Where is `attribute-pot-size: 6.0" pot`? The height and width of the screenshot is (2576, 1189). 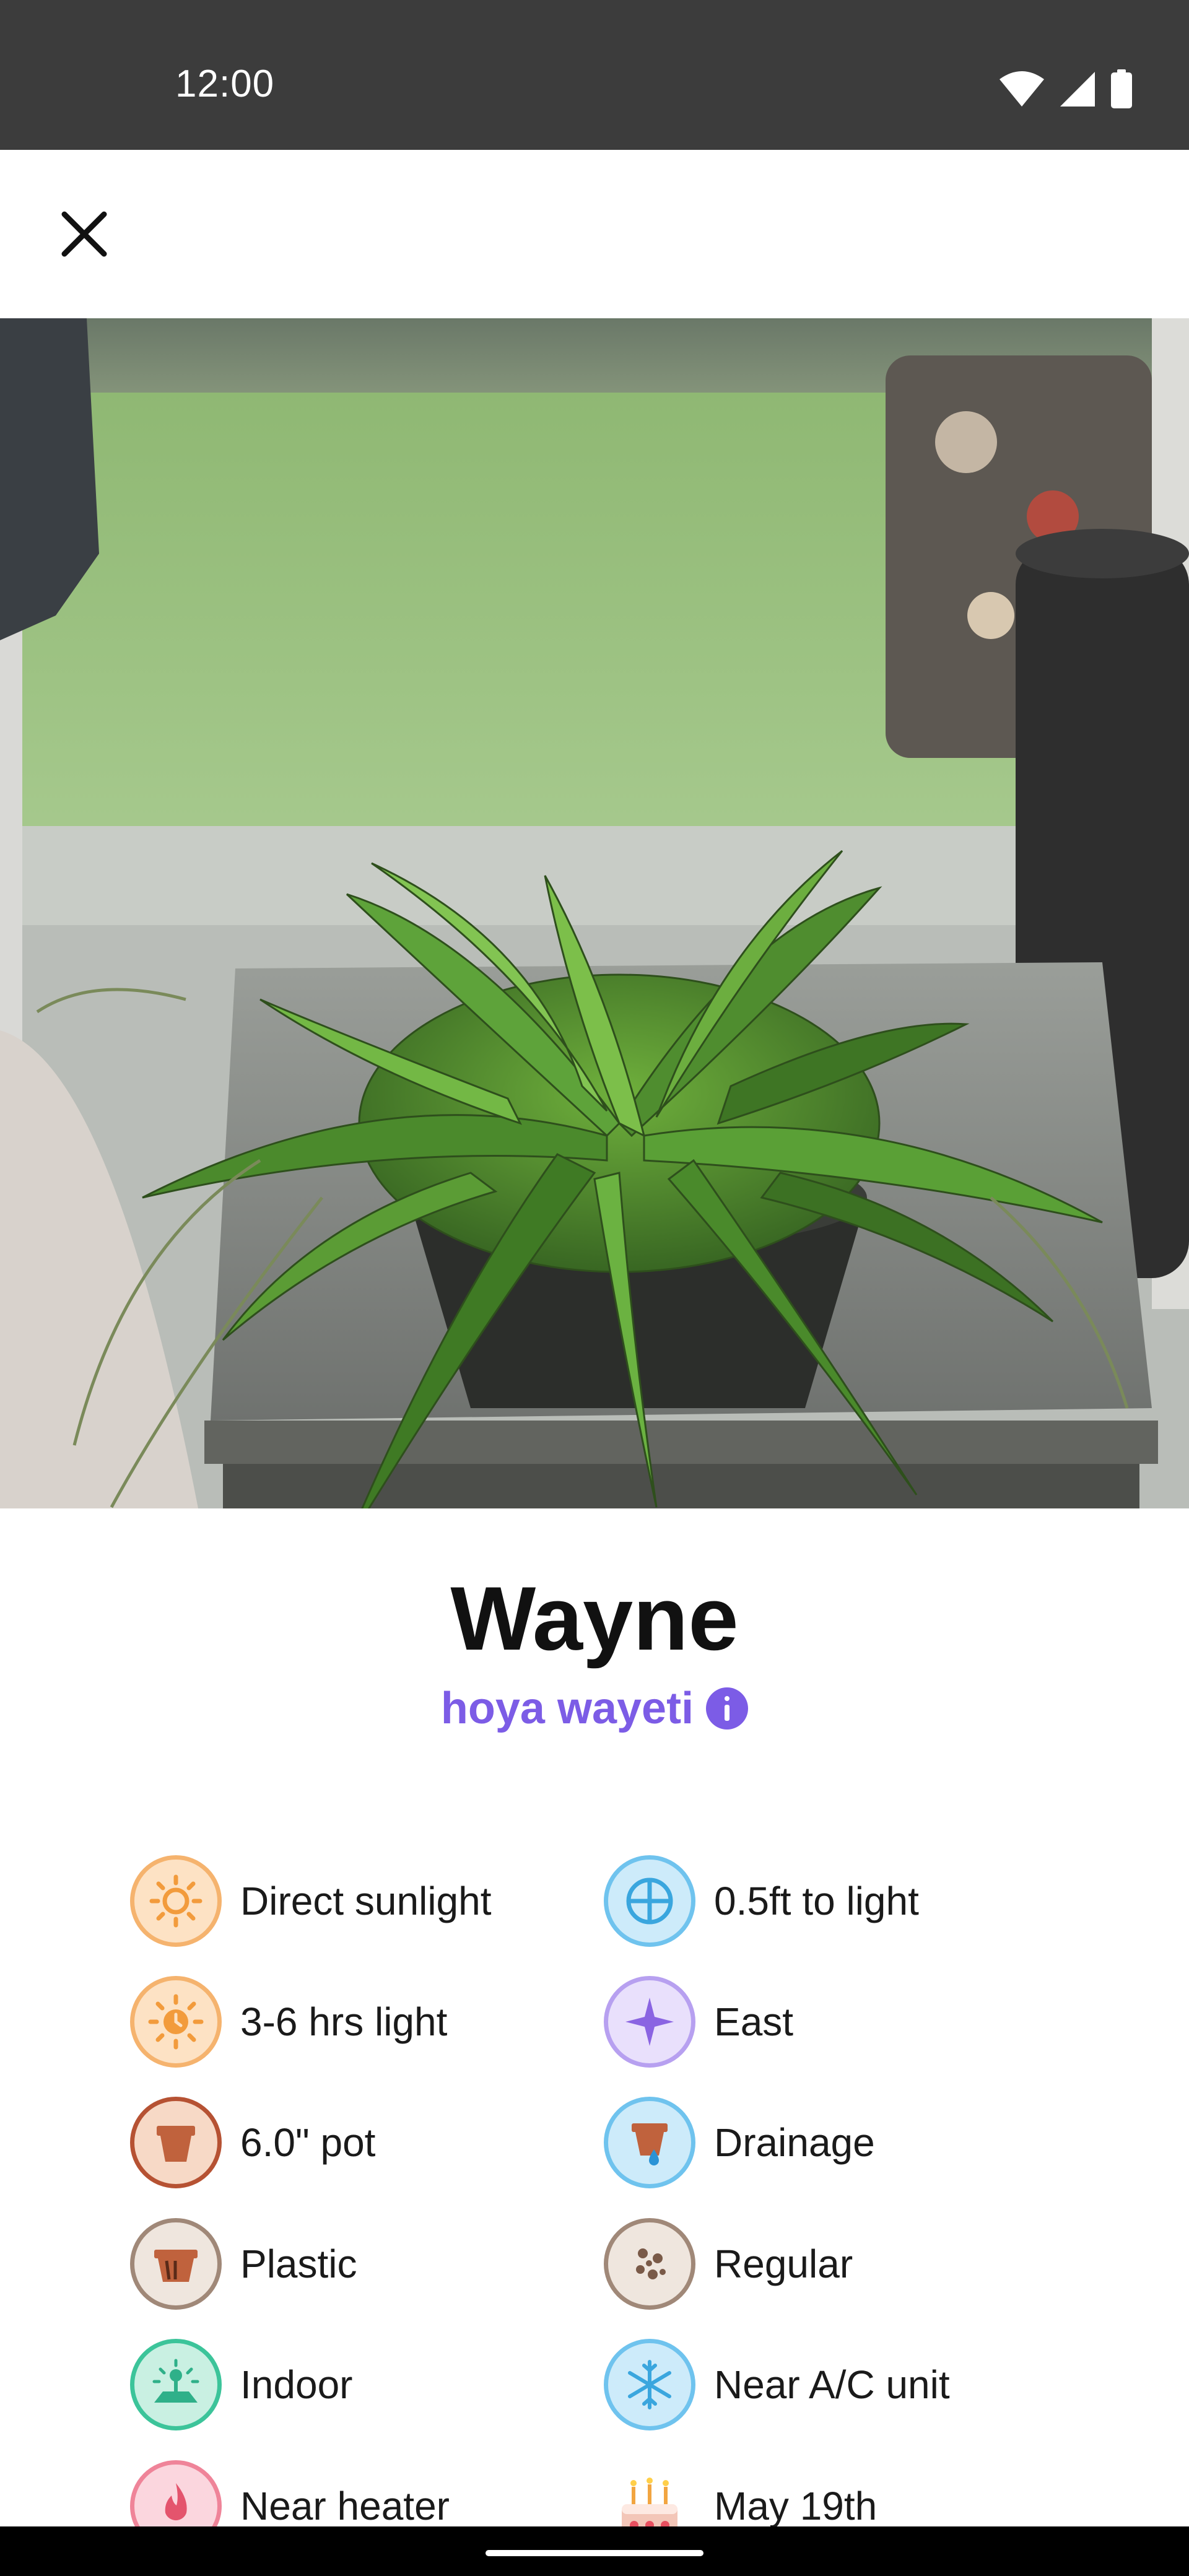 attribute-pot-size: 6.0" pot is located at coordinates (252, 2142).